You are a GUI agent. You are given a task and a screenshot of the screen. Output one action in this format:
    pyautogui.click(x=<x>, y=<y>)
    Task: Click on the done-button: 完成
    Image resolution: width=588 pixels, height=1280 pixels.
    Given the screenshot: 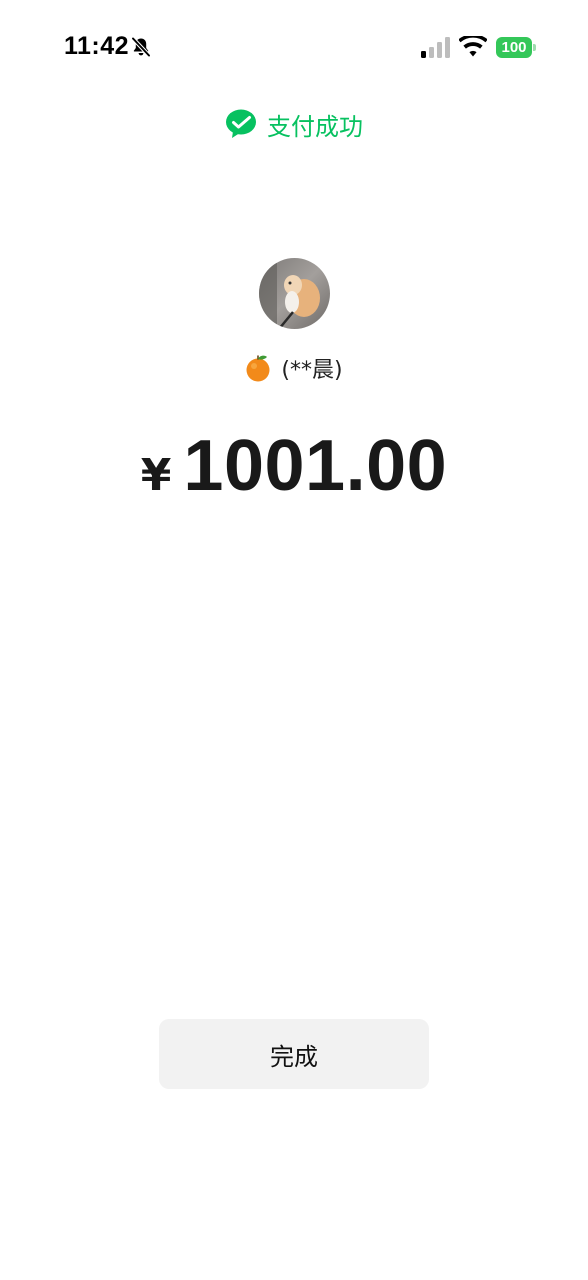 What is the action you would take?
    pyautogui.click(x=294, y=1054)
    